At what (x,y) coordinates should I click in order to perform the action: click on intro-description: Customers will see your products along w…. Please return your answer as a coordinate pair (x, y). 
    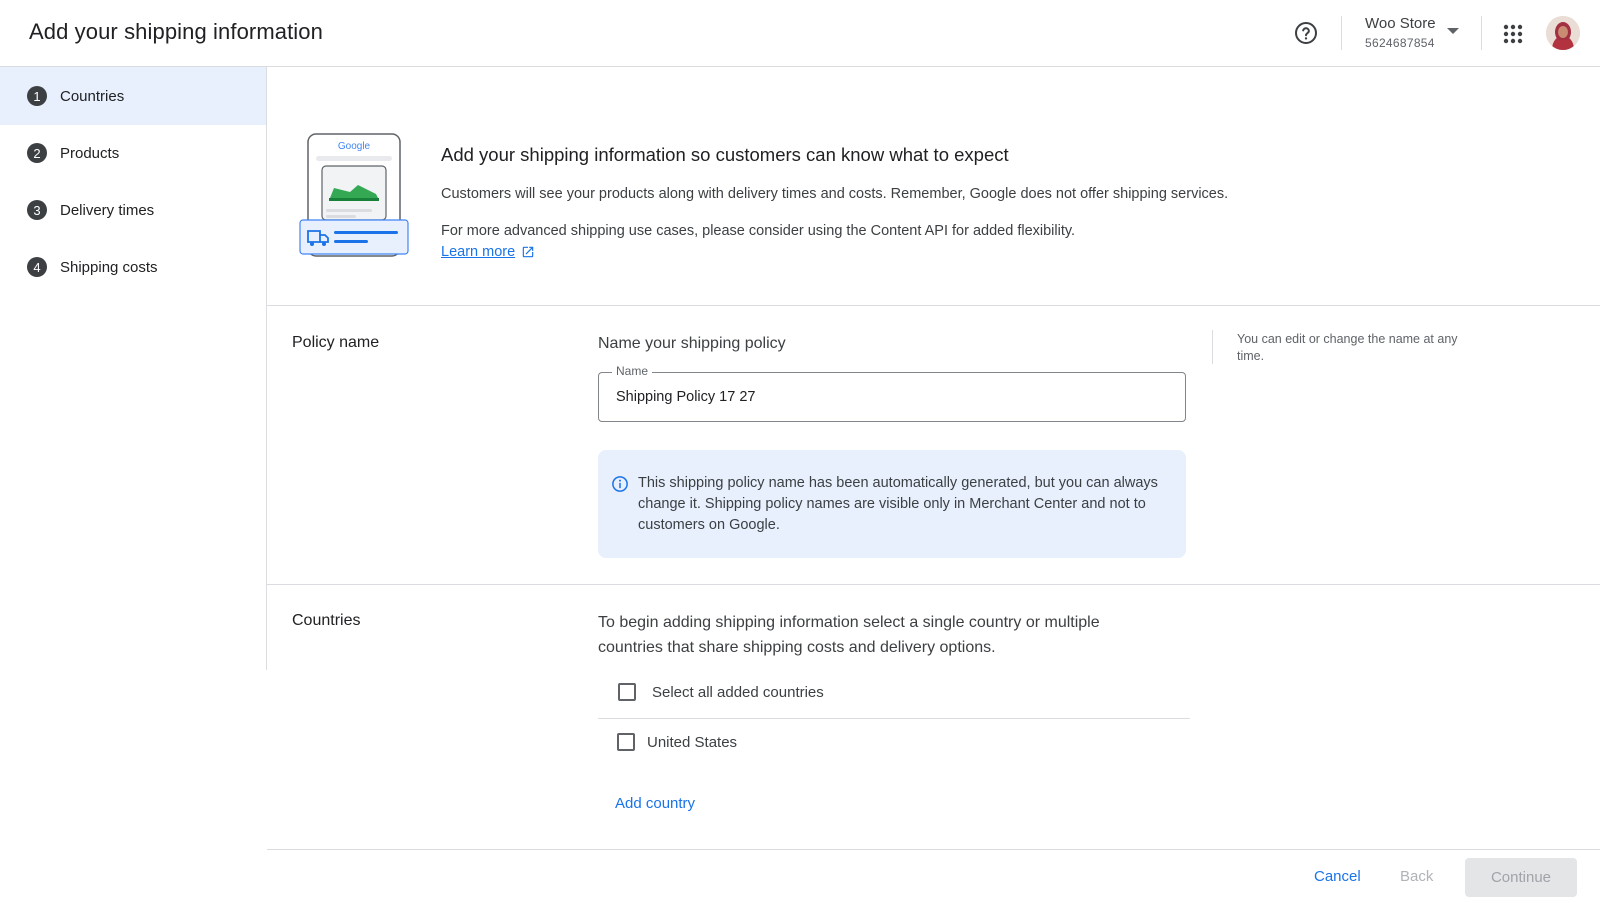
    Looking at the image, I should click on (835, 194).